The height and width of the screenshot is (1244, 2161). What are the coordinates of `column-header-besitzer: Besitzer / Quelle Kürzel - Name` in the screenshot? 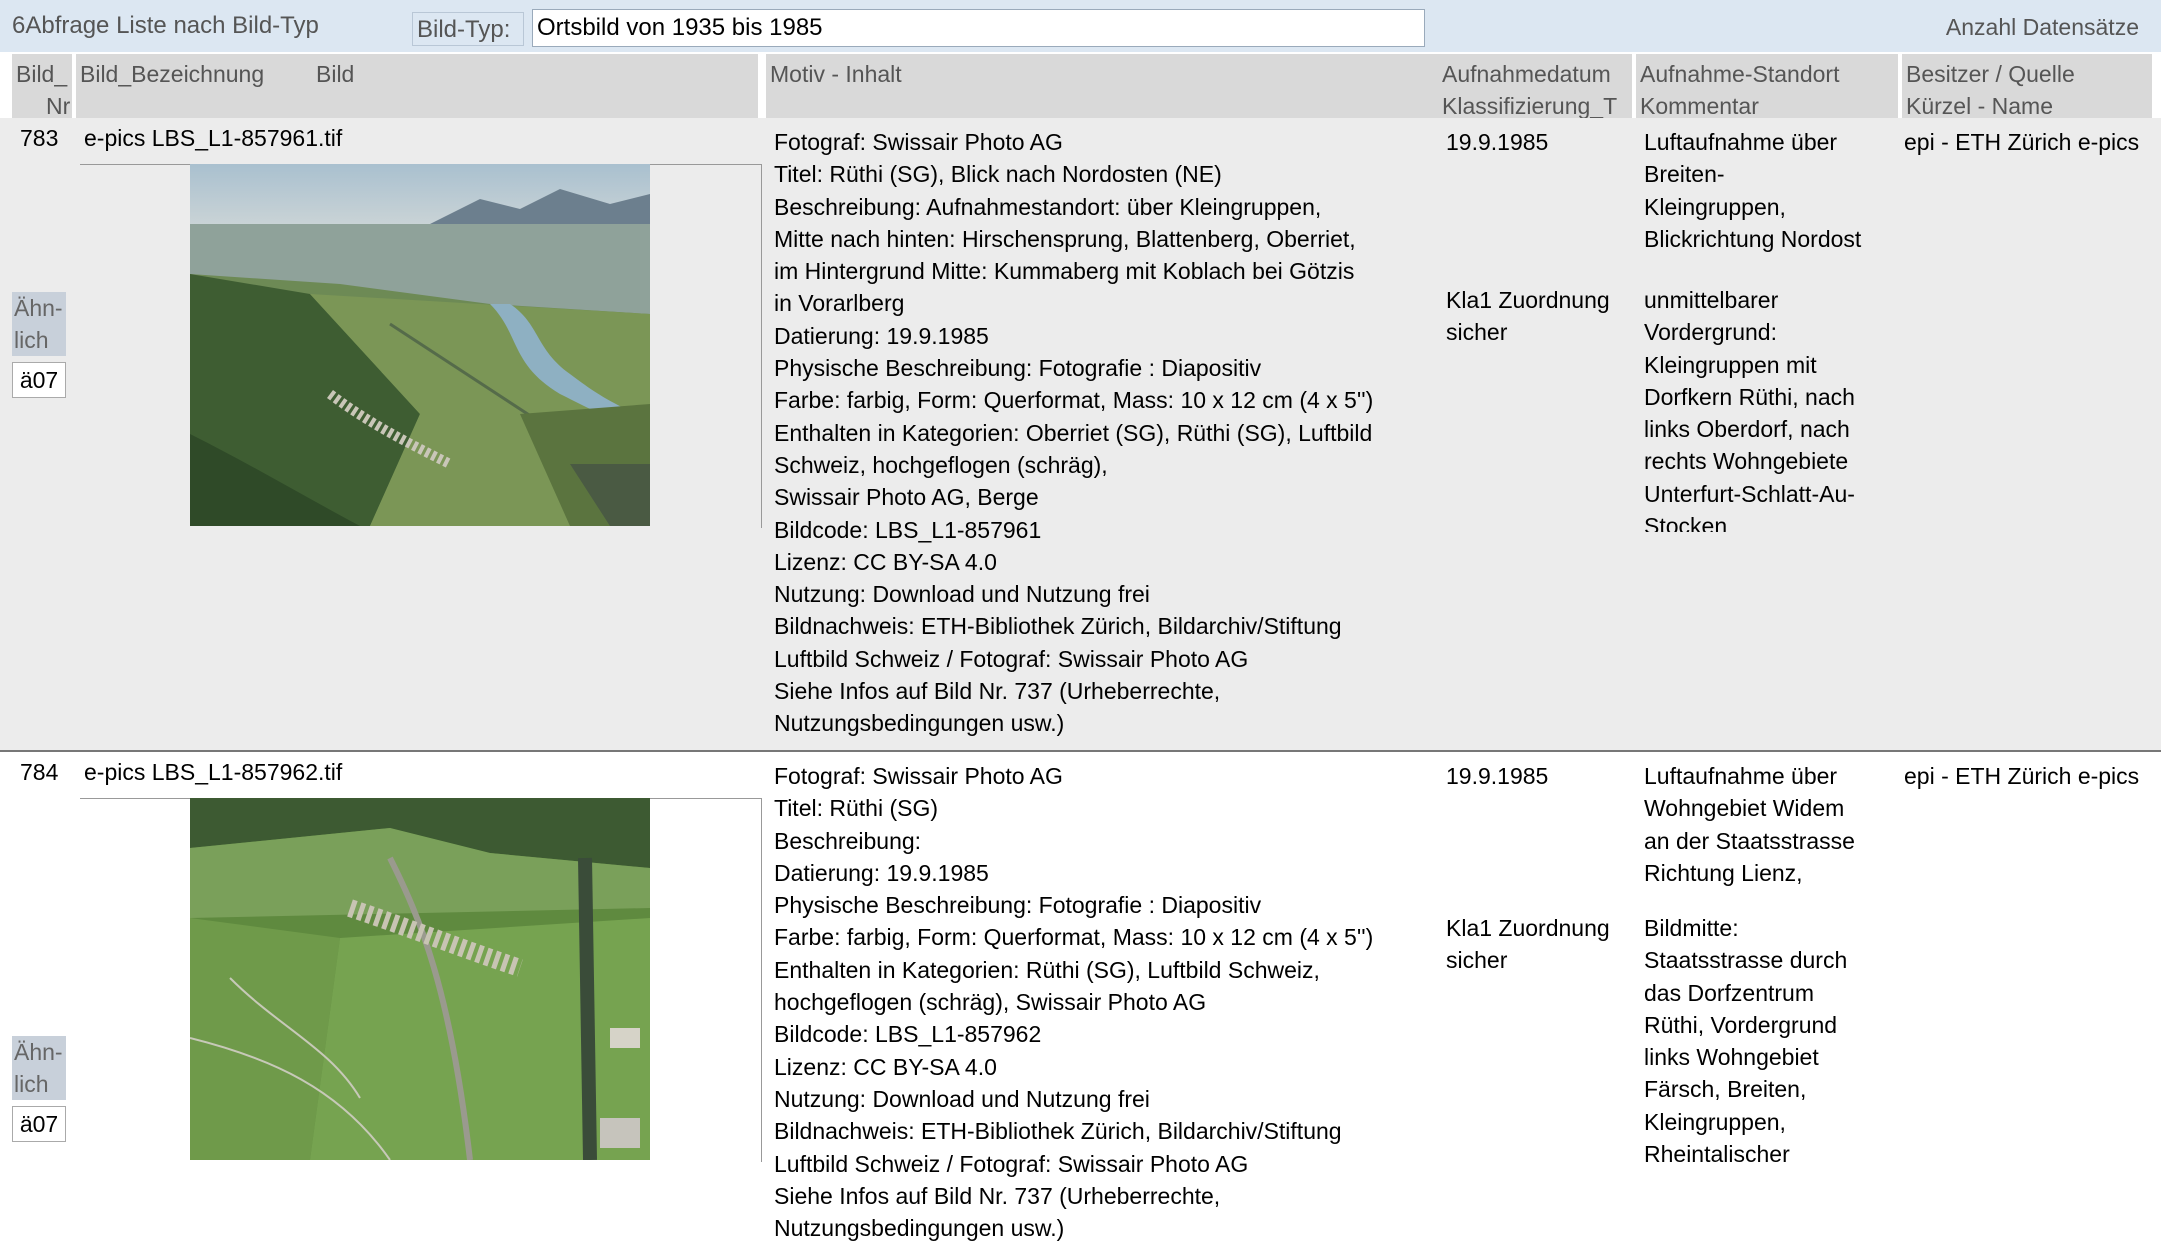 It's located at (2027, 86).